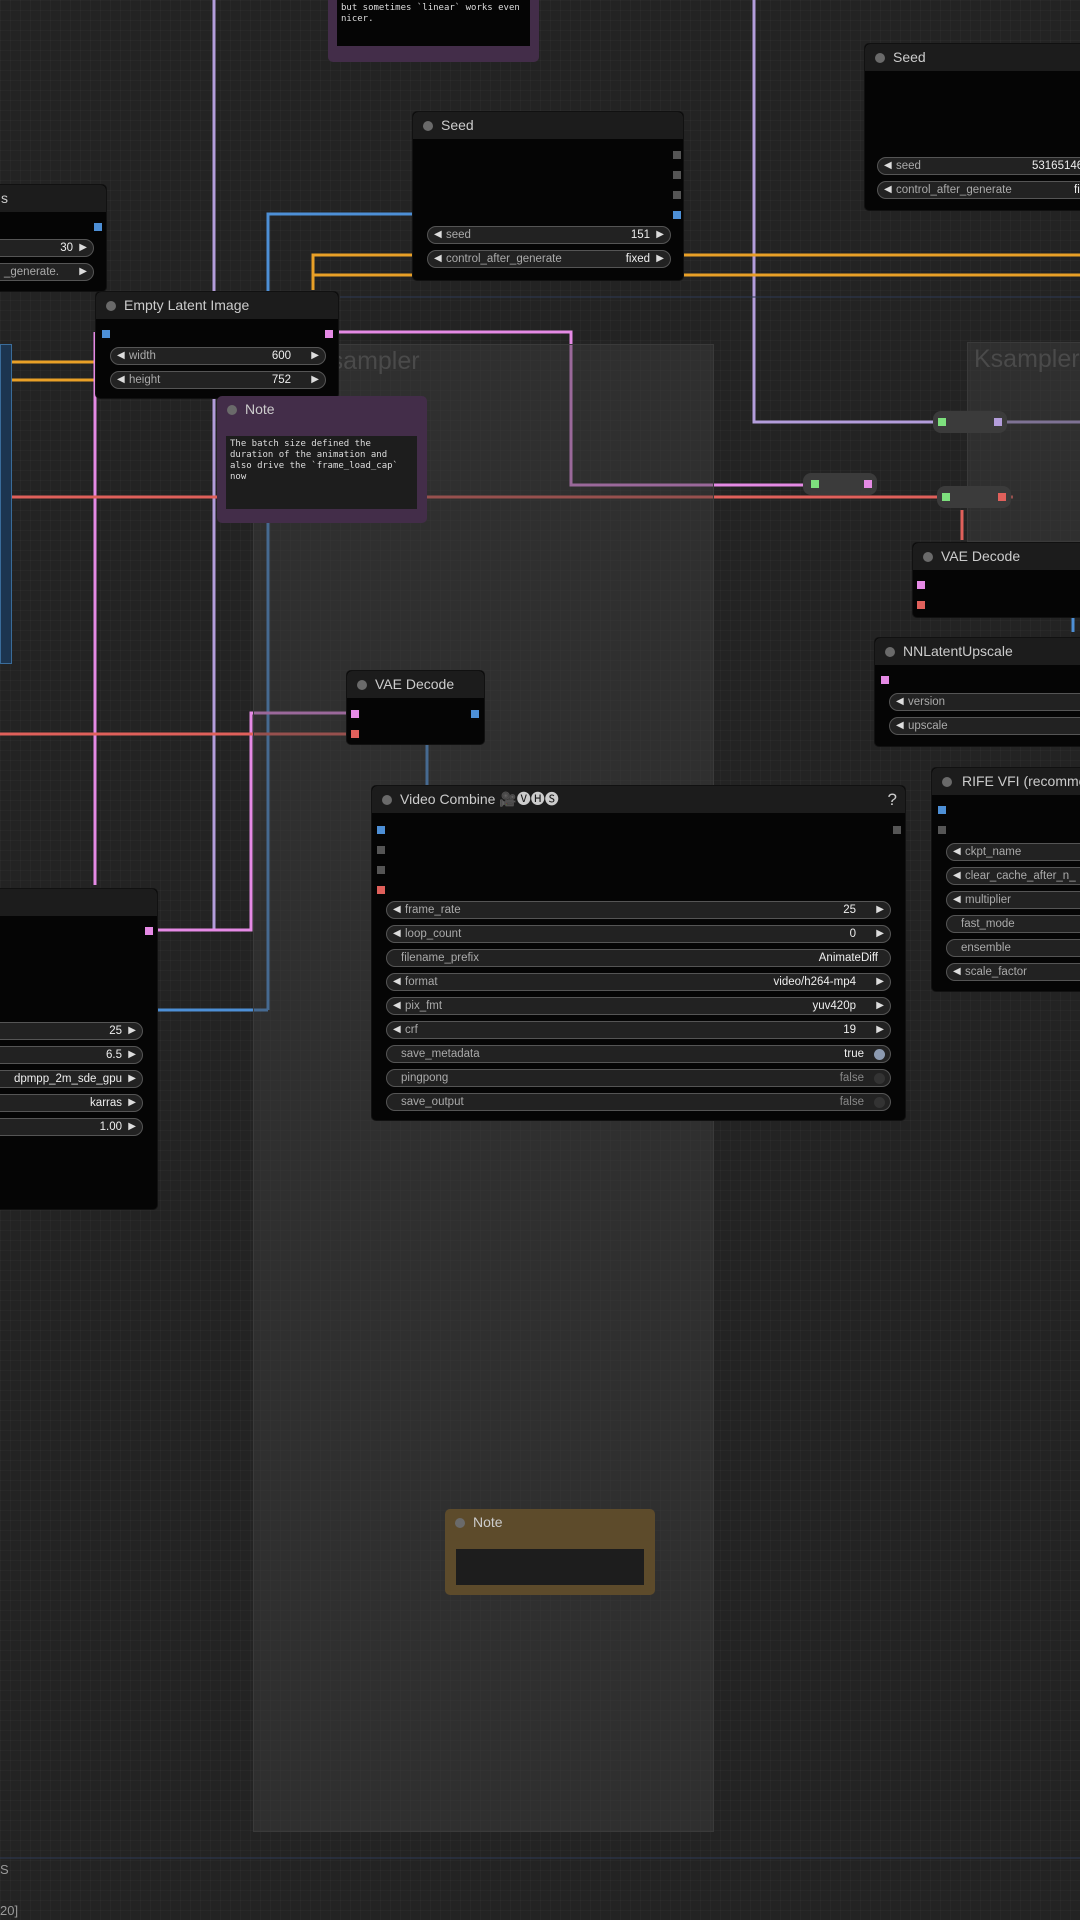 This screenshot has height=1920, width=1080. Describe the element at coordinates (977, 692) in the screenshot. I see `nn-latent-upscale-node: NNLatentUpscale ◀ version ◀ upscale` at that location.